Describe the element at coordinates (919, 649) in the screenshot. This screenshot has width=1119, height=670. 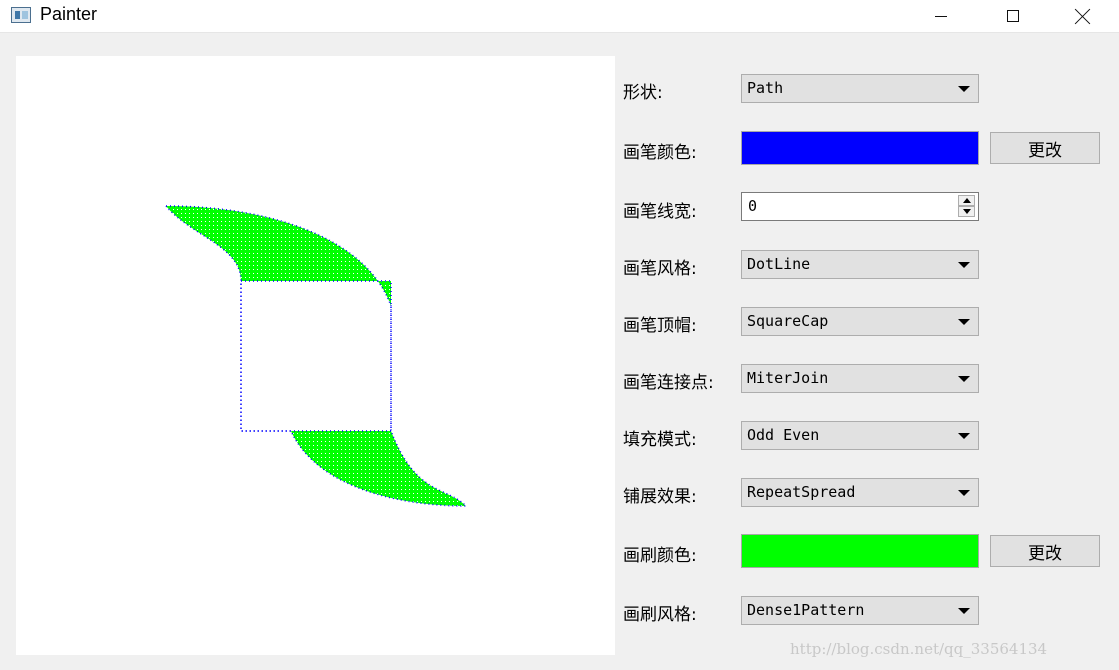
I see `watermark-text: http://blog.csdn.net/qq_33564134` at that location.